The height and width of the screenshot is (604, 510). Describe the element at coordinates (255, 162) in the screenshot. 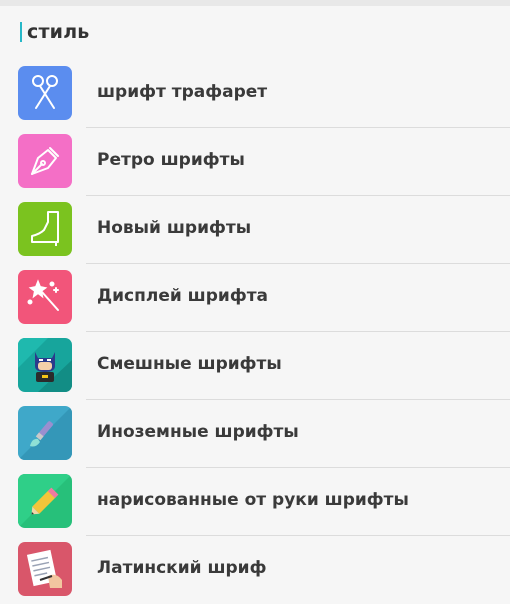

I see `list-item-retro-fonts: Ретро шрифты` at that location.